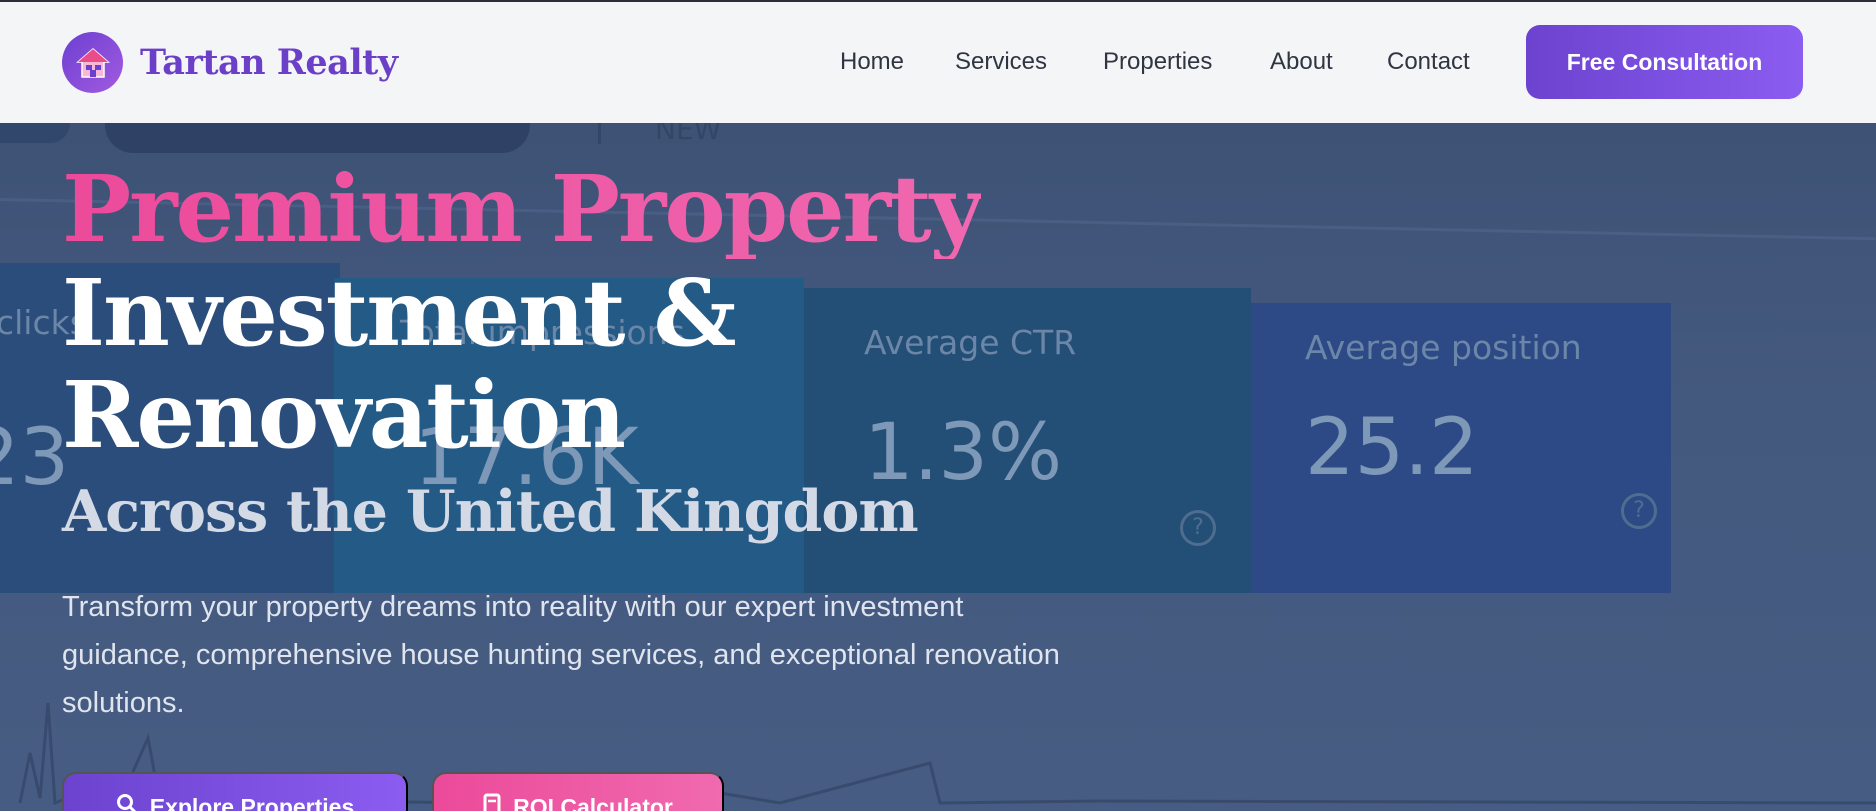  What do you see at coordinates (1443, 347) in the screenshot?
I see `bg-stat-label: Average position` at bounding box center [1443, 347].